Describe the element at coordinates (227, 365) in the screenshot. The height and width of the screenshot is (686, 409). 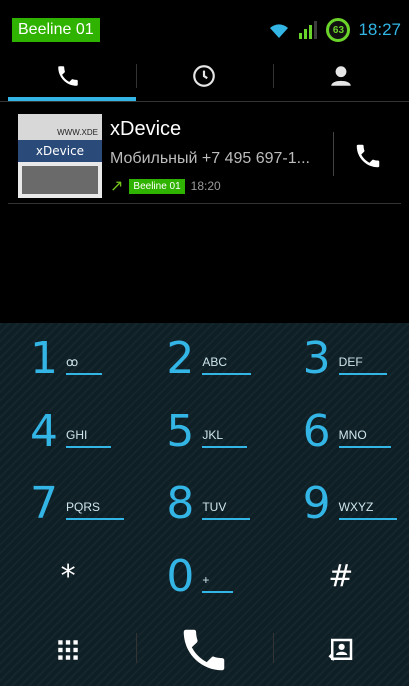
I see `key-letters: ABC` at that location.